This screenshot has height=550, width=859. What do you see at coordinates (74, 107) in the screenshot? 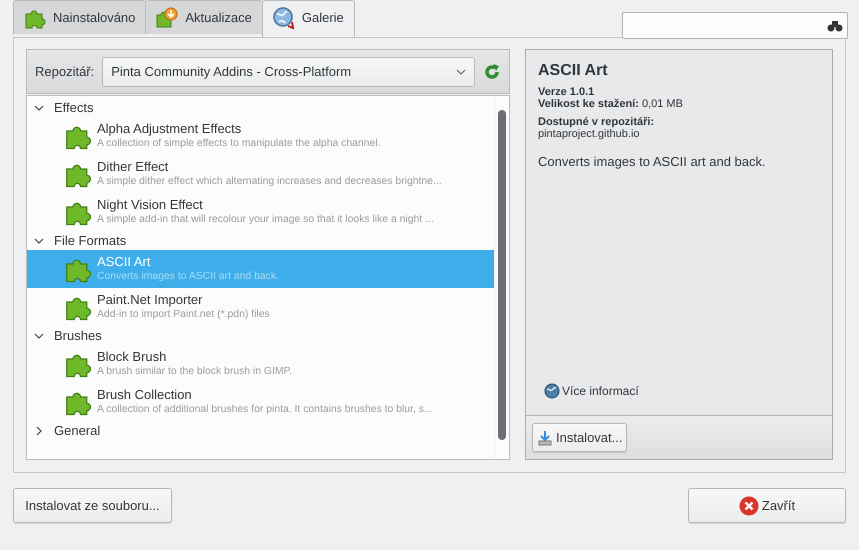
I see `category-label: Effects` at bounding box center [74, 107].